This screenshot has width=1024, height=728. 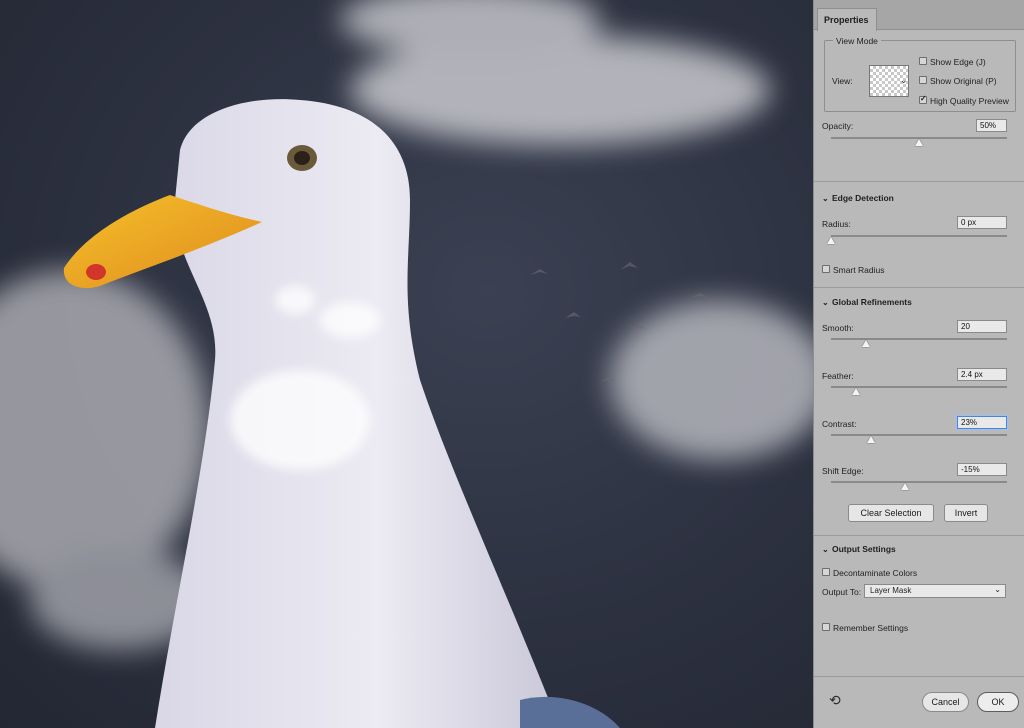 What do you see at coordinates (842, 592) in the screenshot?
I see `output-to-label: Output To:` at bounding box center [842, 592].